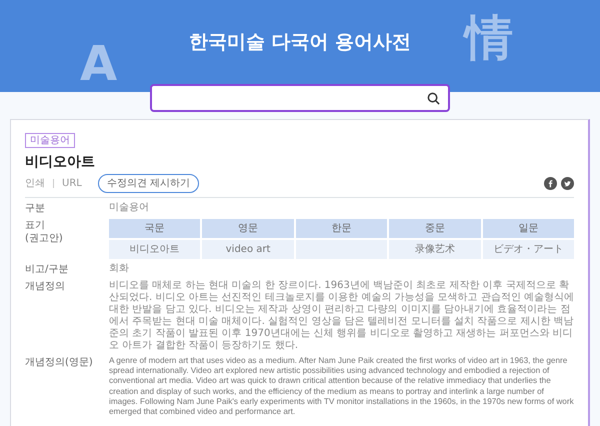 The image size is (600, 426). What do you see at coordinates (341, 316) in the screenshot?
I see `field-value: 비디오를 매체로 하는 현대 미술의 한 장르이다. 1963년에 백남준이 최초로 제작한 이후 국제적으로 확산되었다. 비디오 아트는 선진적인 테크놀로지를 이용한 예술의 가능성을 모색하고 관습적인 예술형식에 대한 반발을 담고 있다. 비디오는 제작과 상영이 편리하고 다량의 이미지를 담아내기에 효율적이라는 점에서 주목받는 현대 미술 매체이다. 실험적인 영상을 담은 텔레비전 모니터를 설치 작품으로 제시한 백남준의 초기 작품이 발표된 이후 1970년대에는 신체 행위를 비디오로 촬영하고 재생하는 퍼포먼스와 비디오 아트가 결합한 작품이 등장하기도 했다.` at bounding box center [341, 316].